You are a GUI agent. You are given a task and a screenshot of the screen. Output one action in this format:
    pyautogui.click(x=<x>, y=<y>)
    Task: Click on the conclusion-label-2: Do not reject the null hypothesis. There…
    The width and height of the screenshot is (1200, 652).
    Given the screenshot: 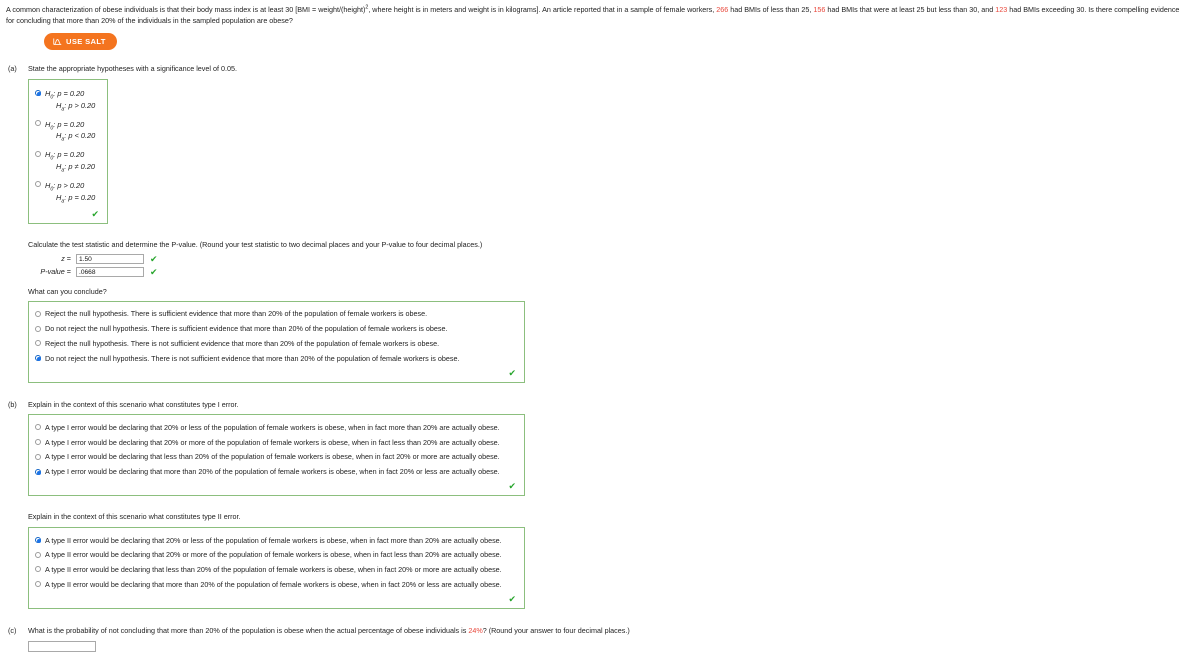 What is the action you would take?
    pyautogui.click(x=246, y=329)
    